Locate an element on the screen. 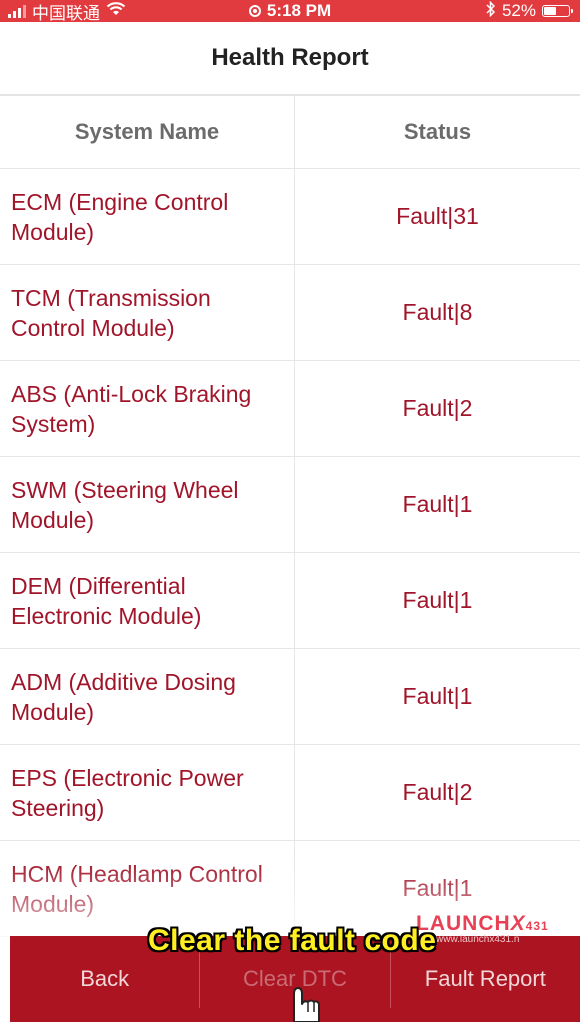 The image size is (580, 1027). watermark-x: X is located at coordinates (518, 923).